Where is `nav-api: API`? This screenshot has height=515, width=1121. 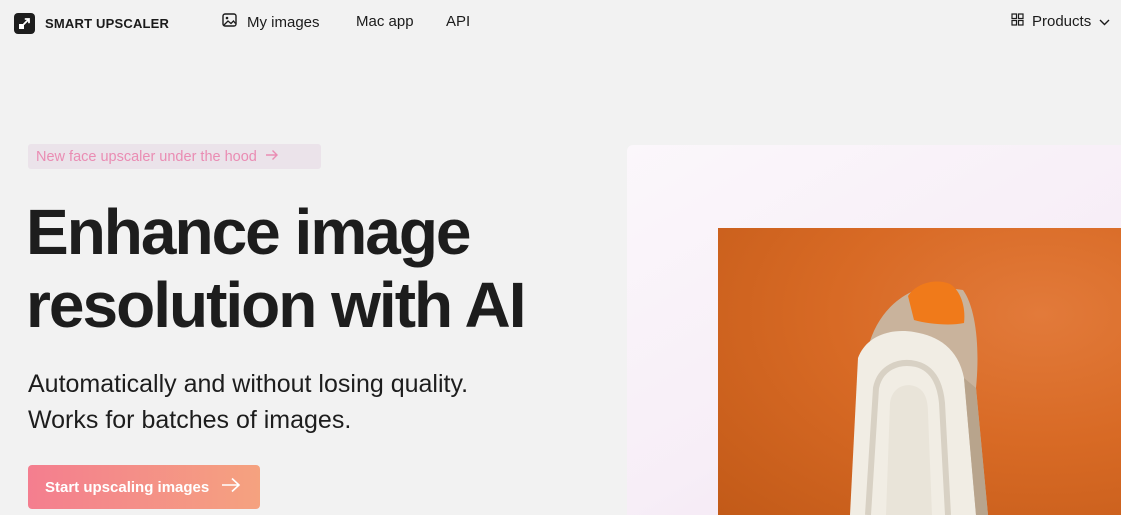 nav-api: API is located at coordinates (458, 21).